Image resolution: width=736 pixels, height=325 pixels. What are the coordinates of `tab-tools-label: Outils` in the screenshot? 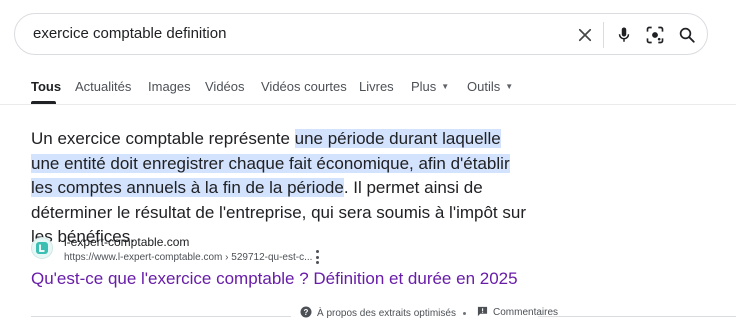 It's located at (484, 86).